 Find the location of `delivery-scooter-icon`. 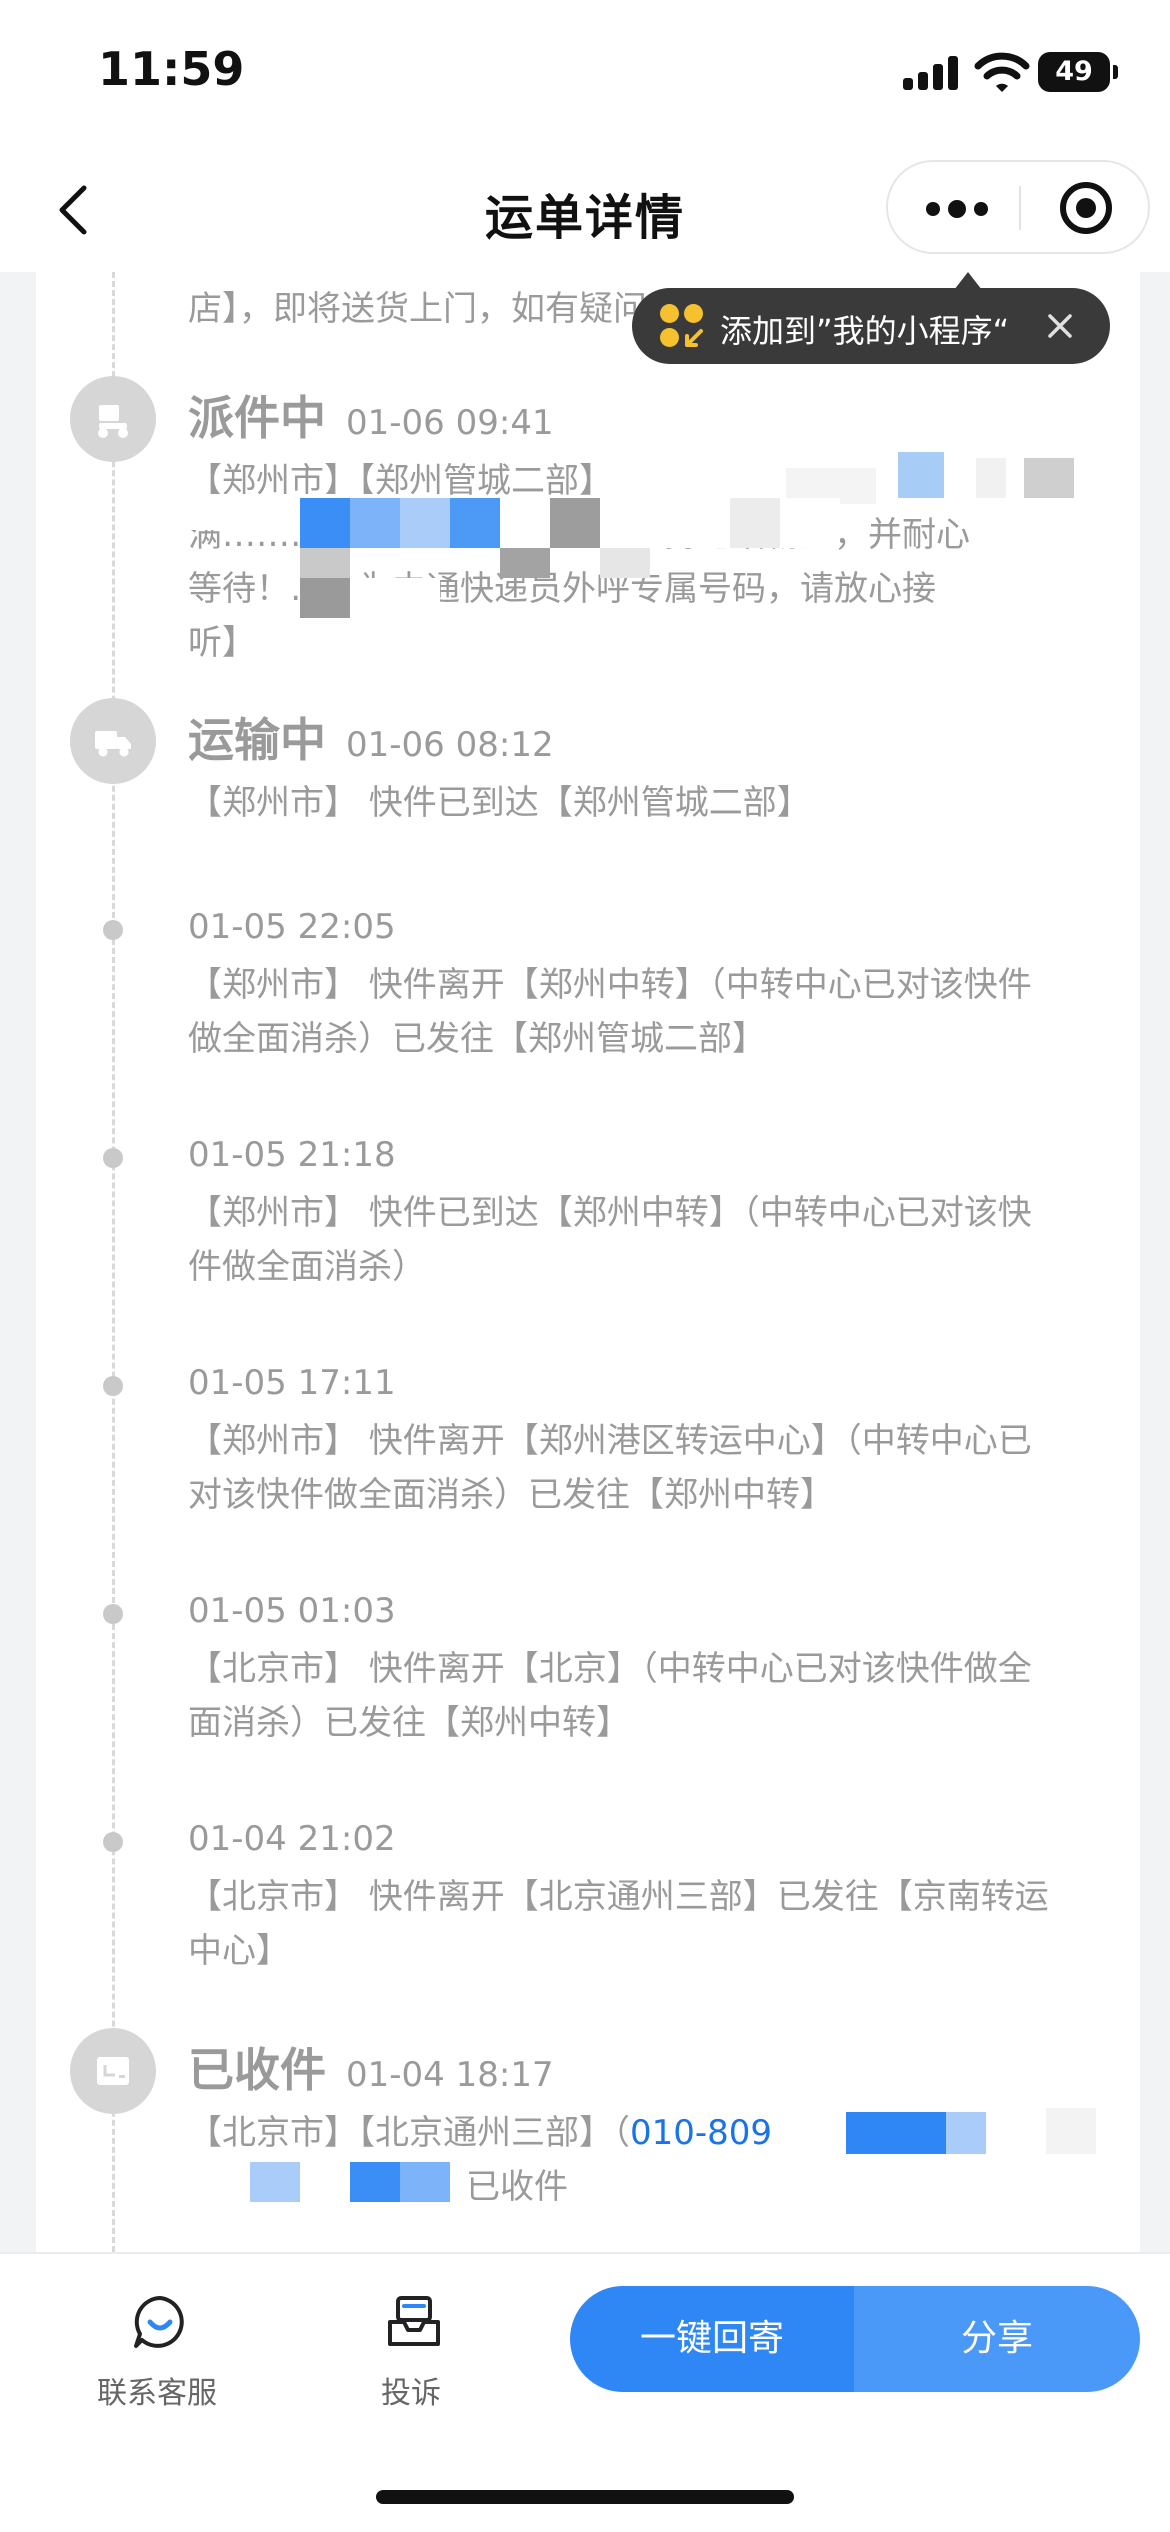

delivery-scooter-icon is located at coordinates (113, 419).